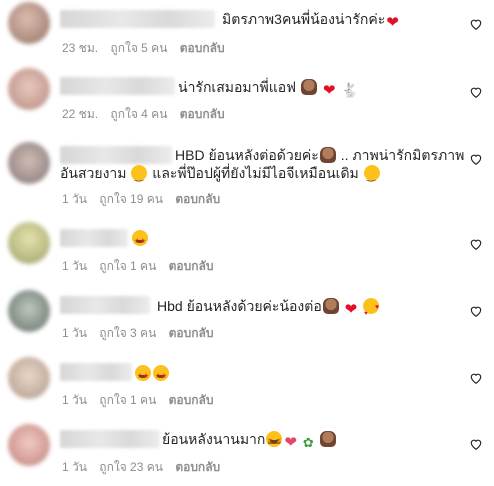  What do you see at coordinates (131, 199) in the screenshot?
I see `like-count: ถูกใจ 19 คน` at bounding box center [131, 199].